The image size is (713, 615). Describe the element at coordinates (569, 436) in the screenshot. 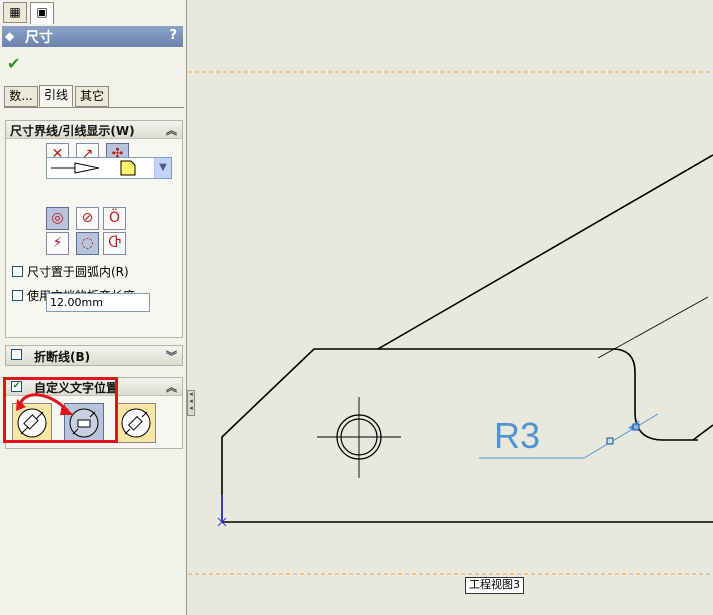

I see `radius-dimension: R3` at that location.